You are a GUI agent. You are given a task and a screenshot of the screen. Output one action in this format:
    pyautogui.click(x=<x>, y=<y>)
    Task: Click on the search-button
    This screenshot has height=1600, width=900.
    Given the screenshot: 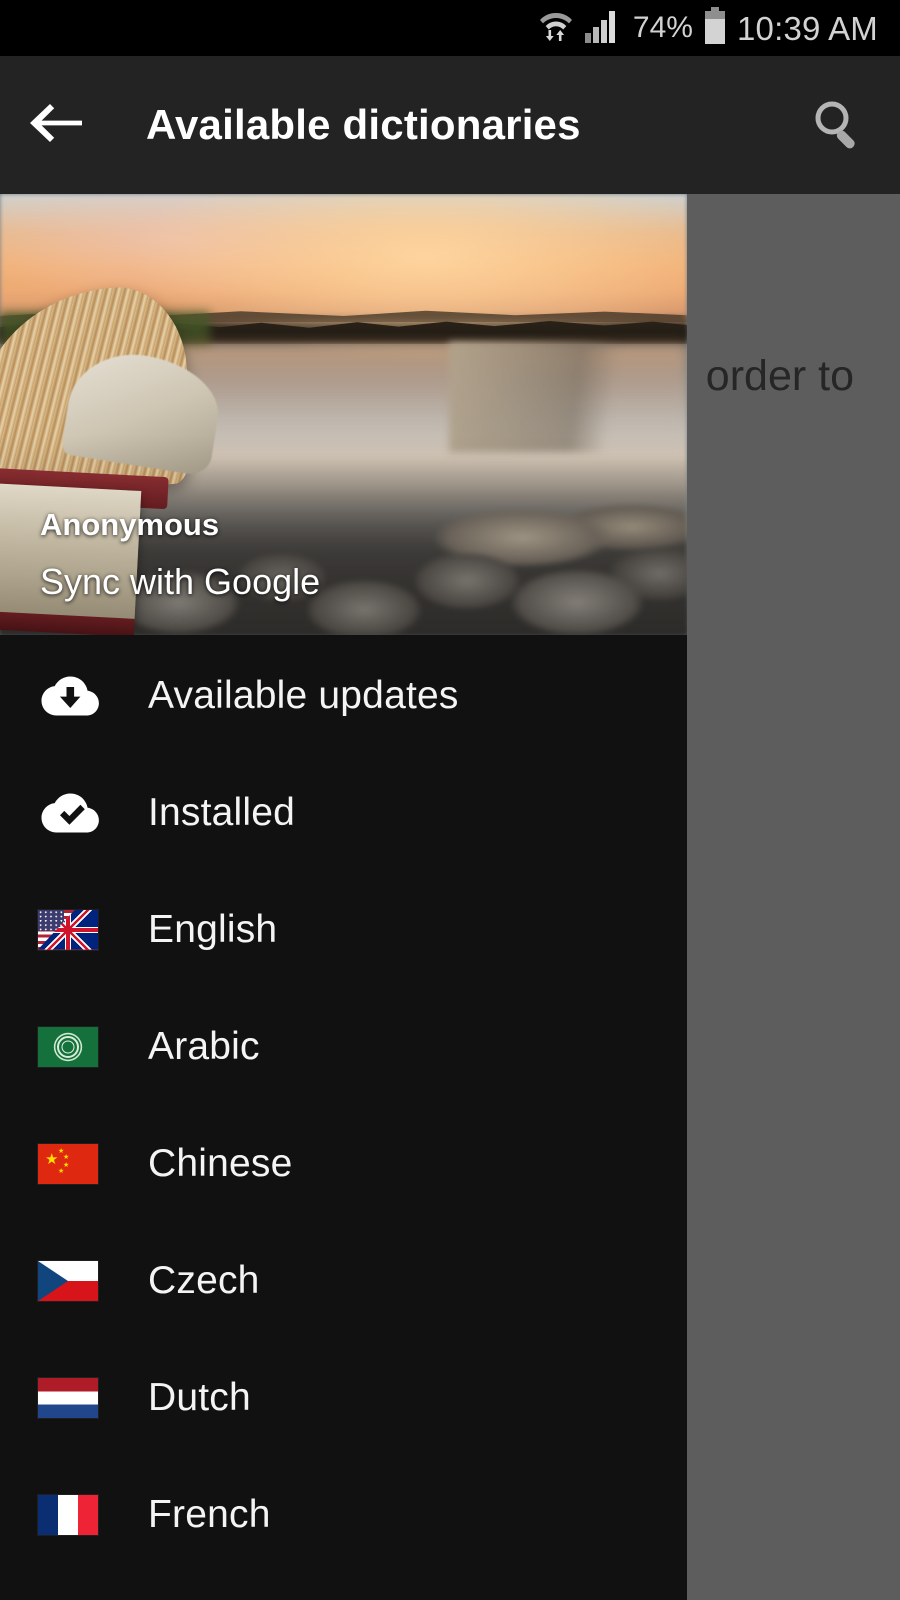 What is the action you would take?
    pyautogui.click(x=837, y=125)
    